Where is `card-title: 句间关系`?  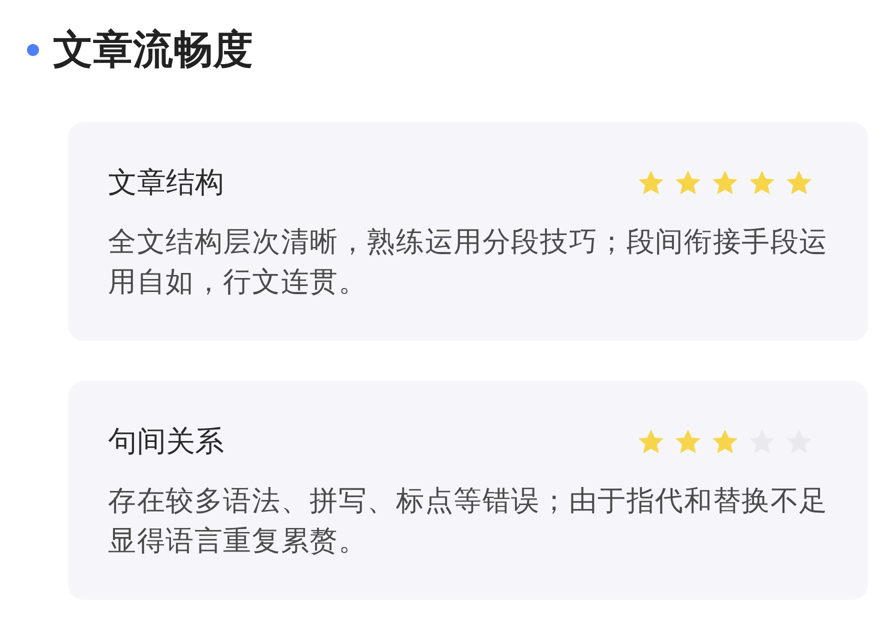
card-title: 句间关系 is located at coordinates (166, 441).